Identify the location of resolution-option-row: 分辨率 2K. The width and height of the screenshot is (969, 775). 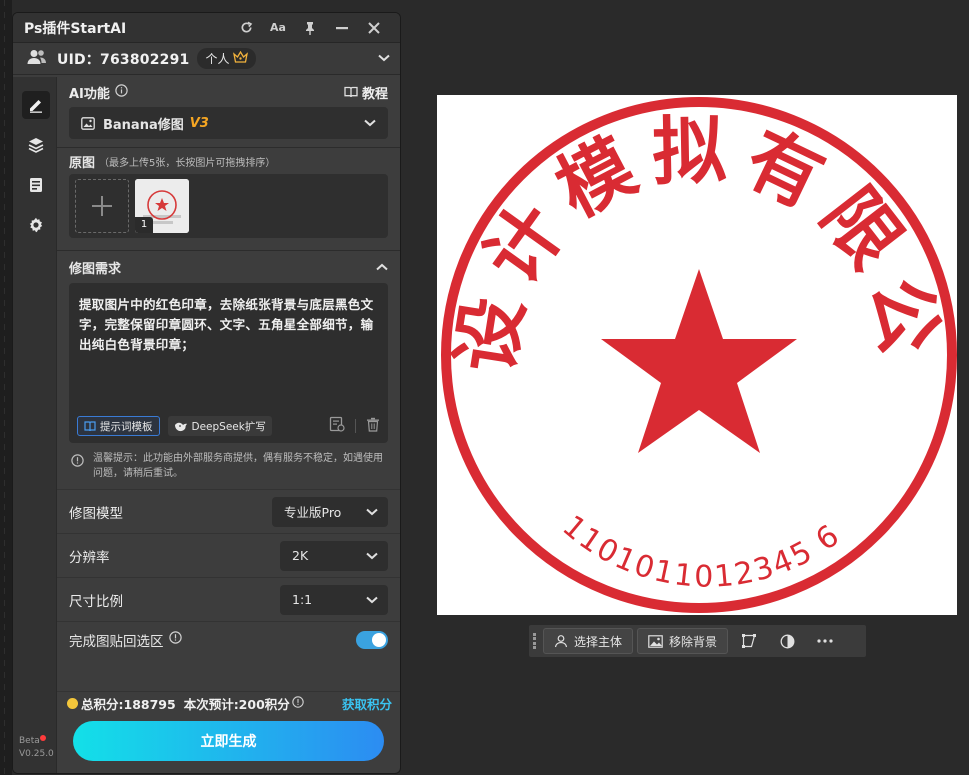
(228, 555).